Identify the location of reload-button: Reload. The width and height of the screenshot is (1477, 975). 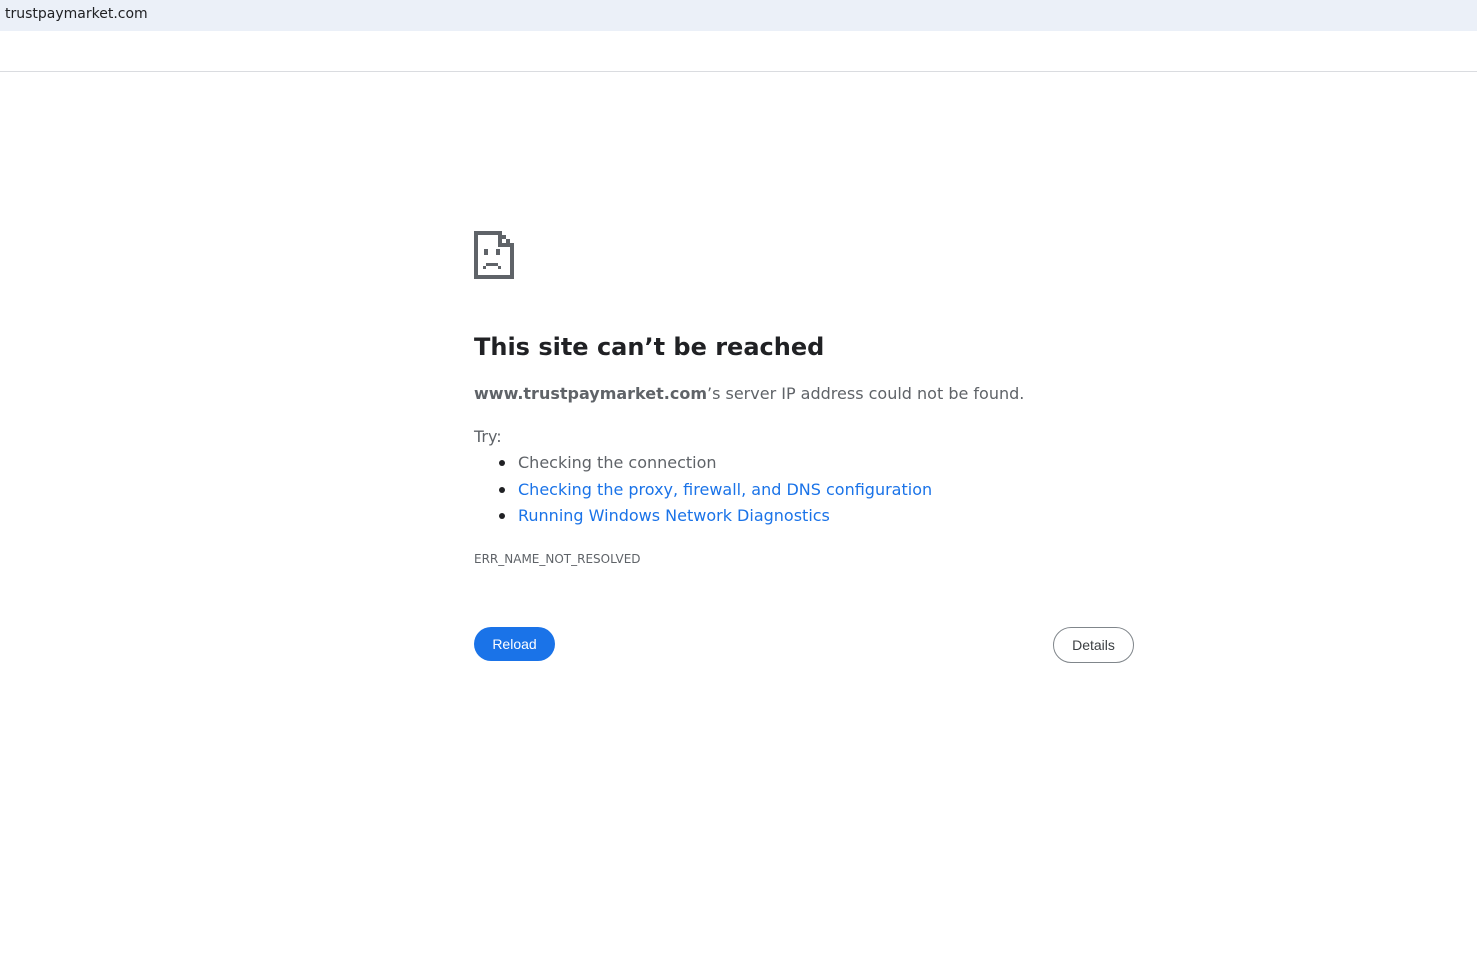
(514, 644).